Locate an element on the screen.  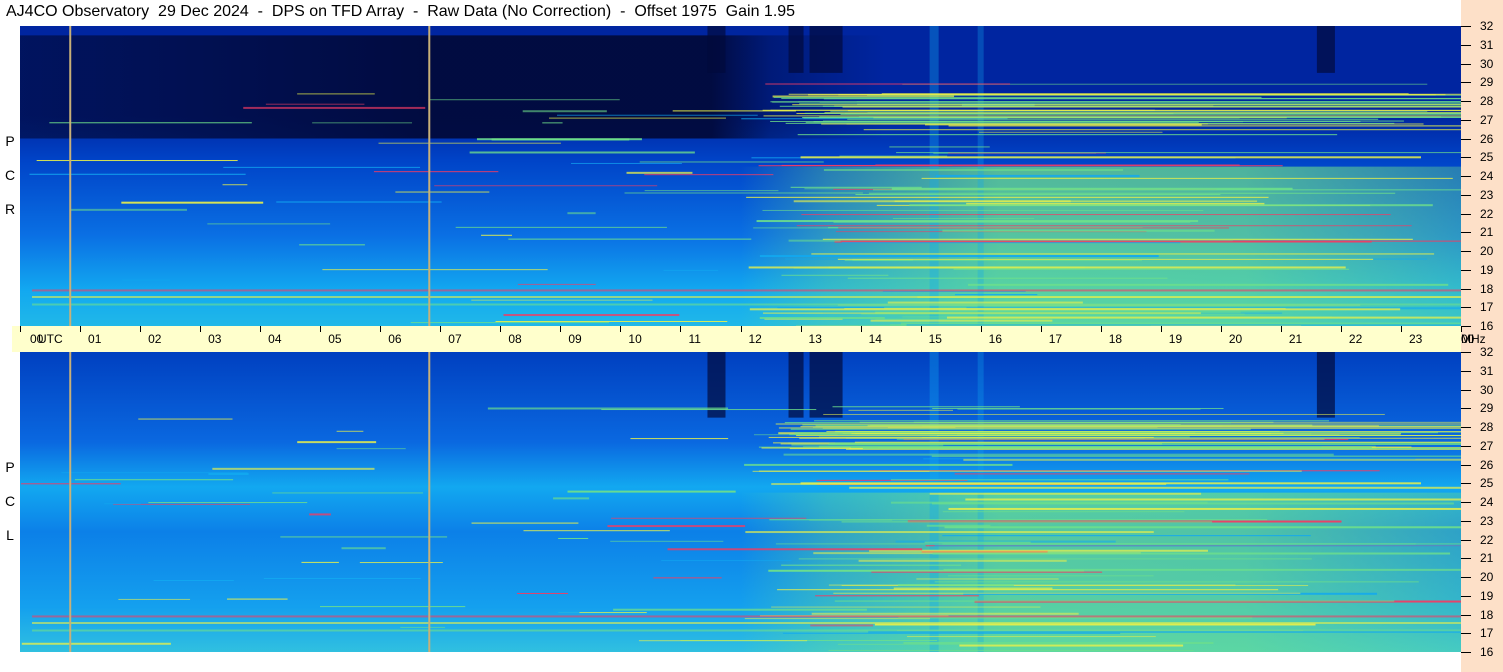
rcp-mhz-tick-label: 21 is located at coordinates (1487, 232).